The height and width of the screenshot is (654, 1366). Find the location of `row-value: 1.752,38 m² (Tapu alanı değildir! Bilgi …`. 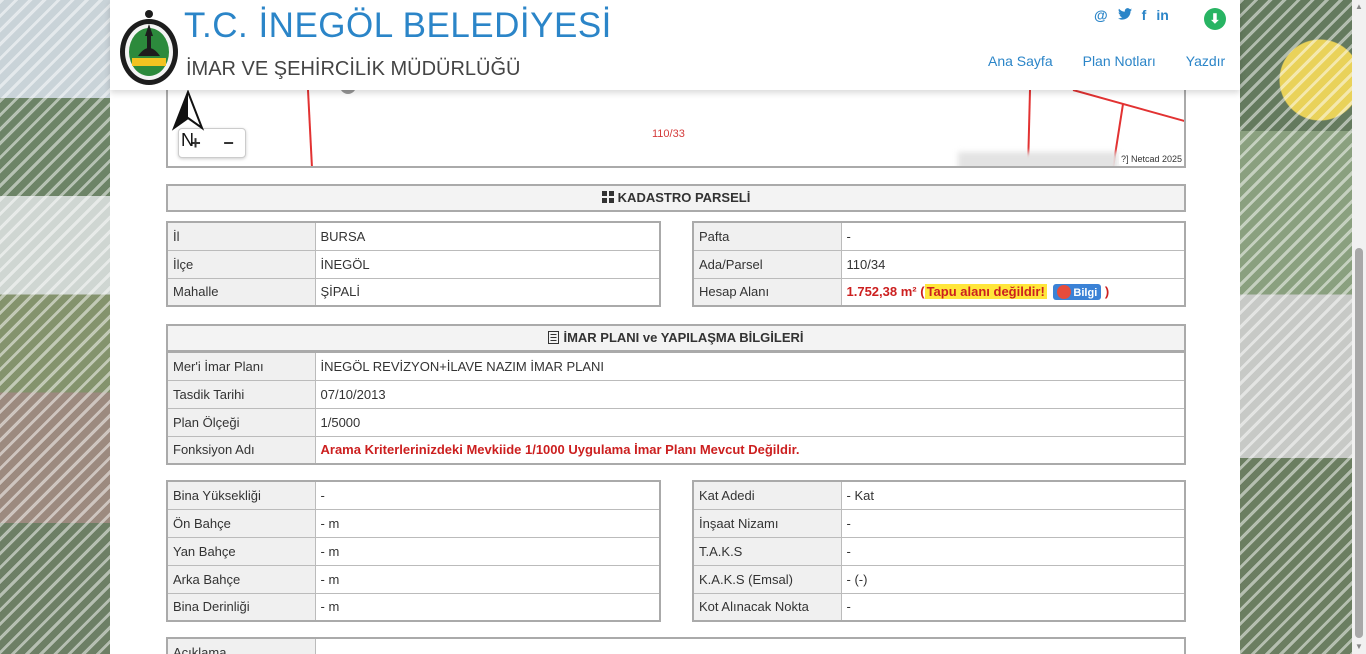

row-value: 1.752,38 m² (Tapu alanı değildir! Bilgi … is located at coordinates (1013, 292).